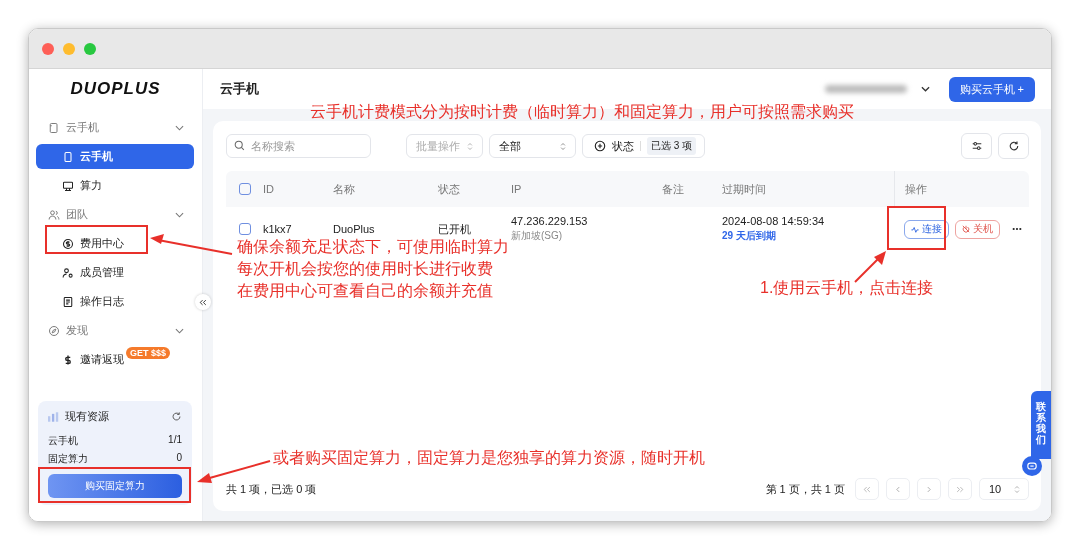 This screenshot has height=550, width=1080. Describe the element at coordinates (48, 48) in the screenshot. I see `close-button` at that location.